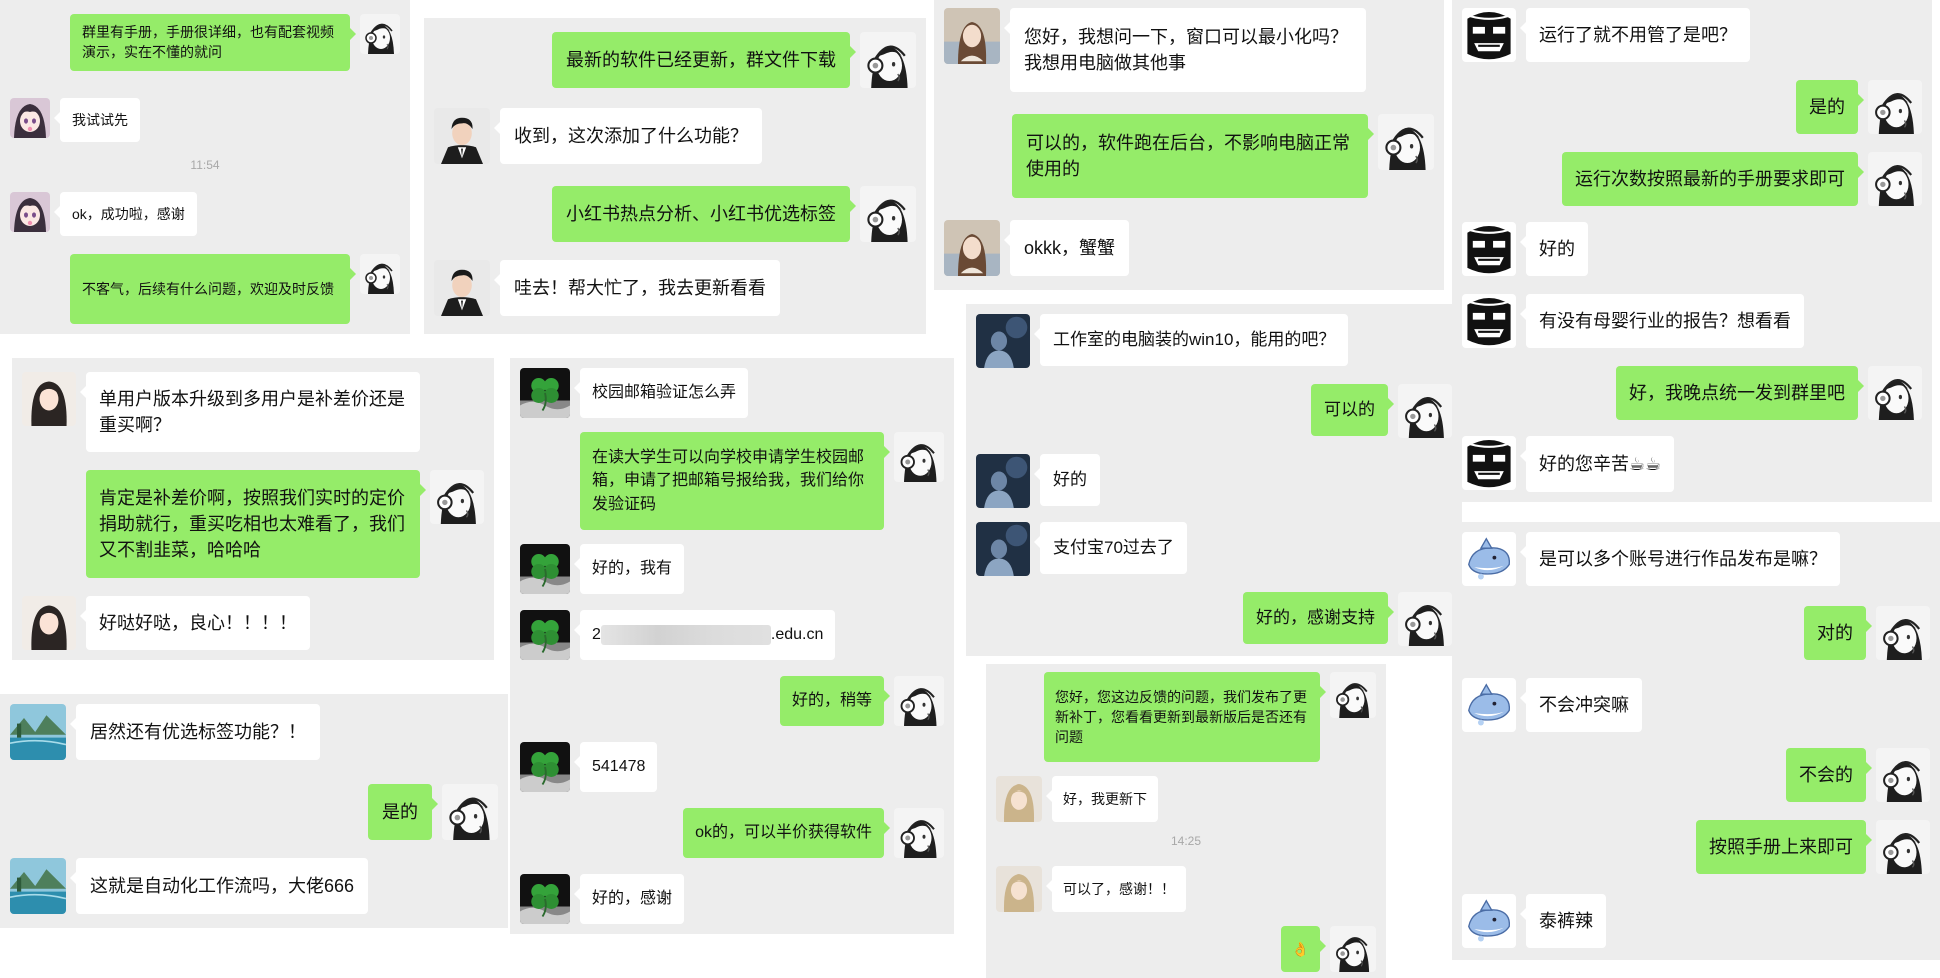 This screenshot has height=978, width=1940. I want to click on sent-message-bubble: 对的, so click(1838, 633).